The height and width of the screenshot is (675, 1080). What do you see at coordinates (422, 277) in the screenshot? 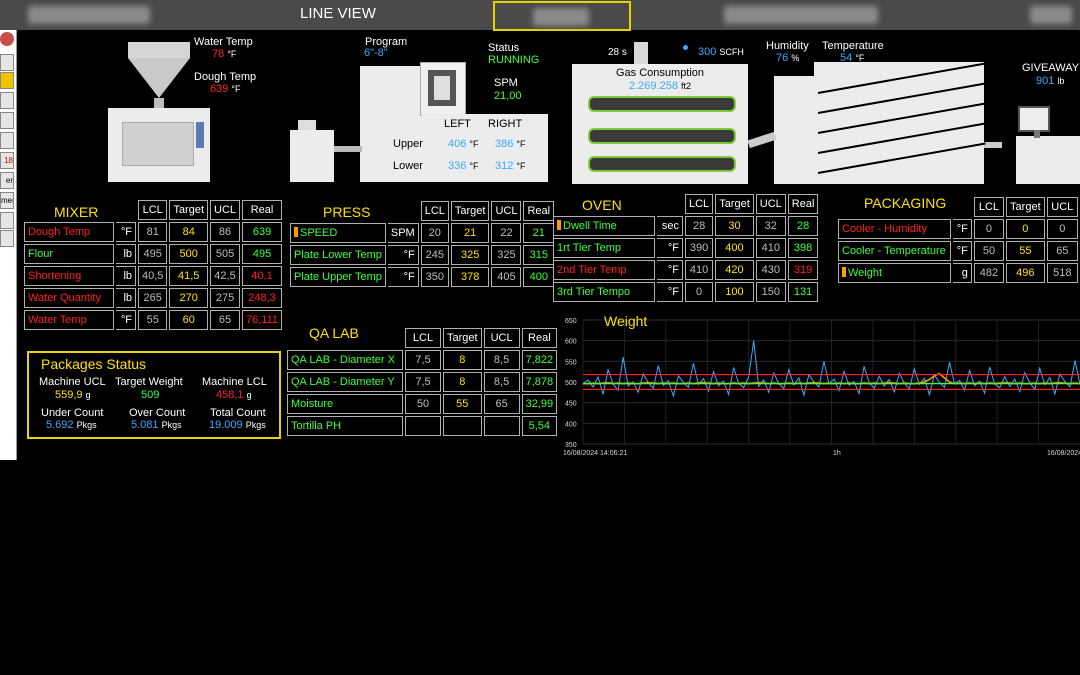
I see `press-row-plate-upper: Plate Upper Temp °F 350 378 405 400` at bounding box center [422, 277].